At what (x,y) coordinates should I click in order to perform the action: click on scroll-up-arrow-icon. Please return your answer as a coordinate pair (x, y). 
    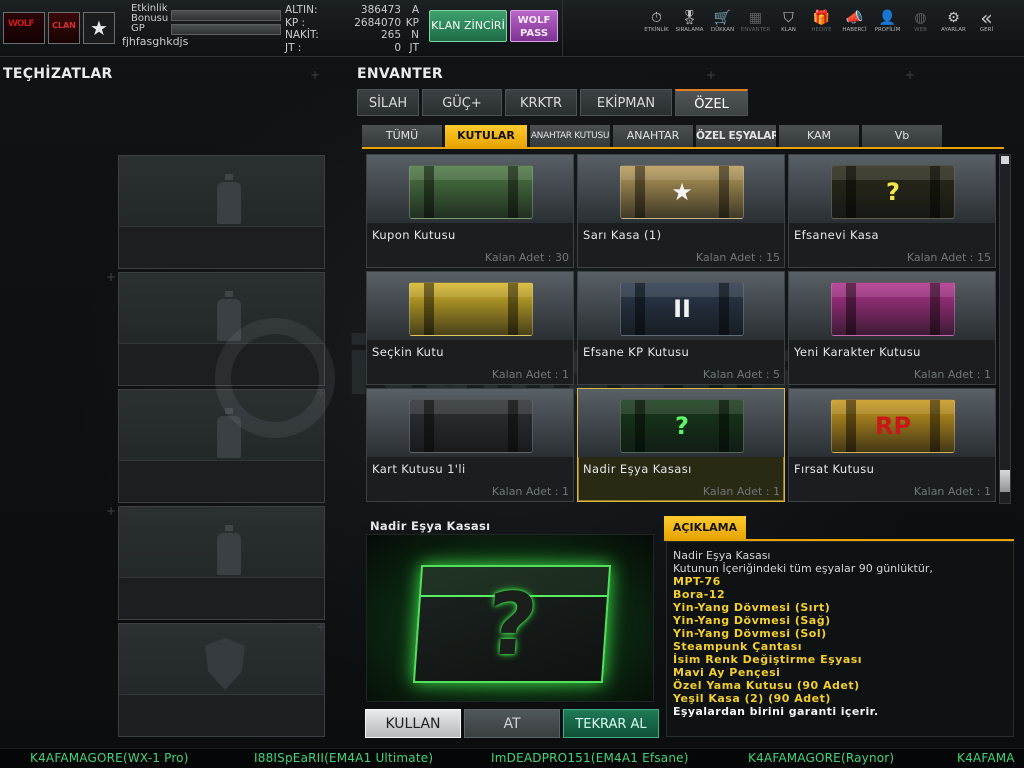
    Looking at the image, I should click on (1005, 160).